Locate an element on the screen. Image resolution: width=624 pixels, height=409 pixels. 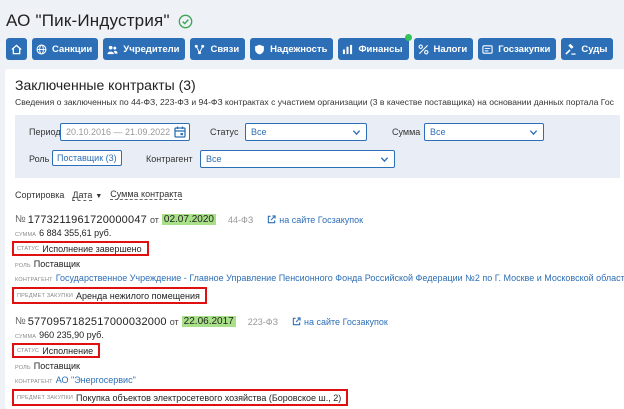
contract-status: Исполнение is located at coordinates (68, 350).